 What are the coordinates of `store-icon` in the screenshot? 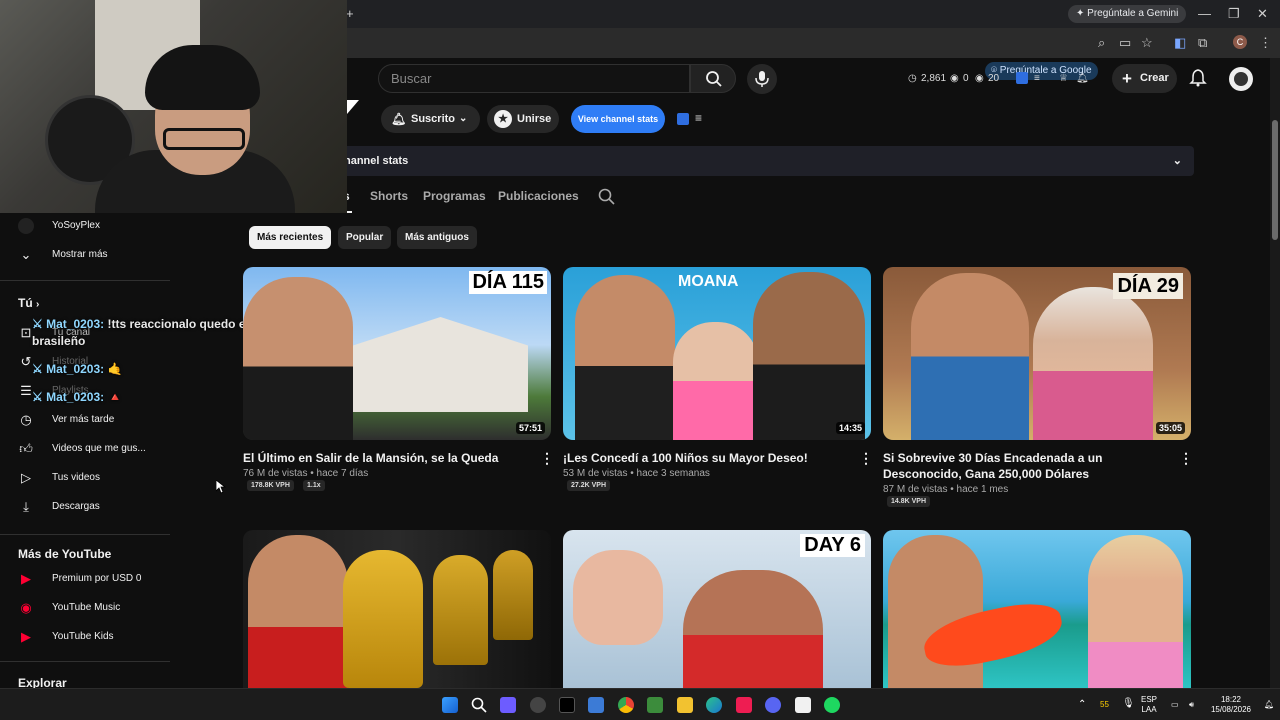 It's located at (596, 705).